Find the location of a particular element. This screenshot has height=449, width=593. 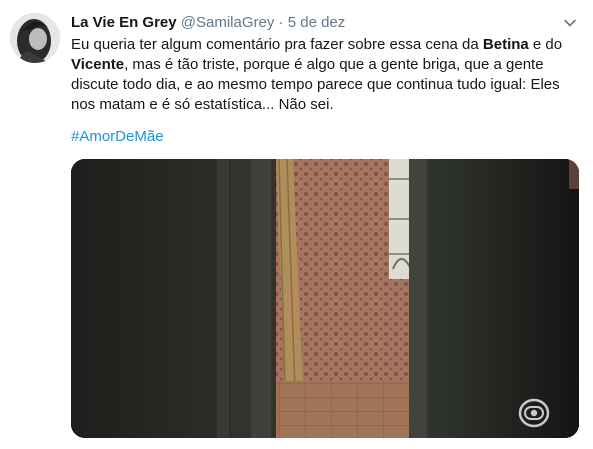

avatar-image is located at coordinates (35, 38).